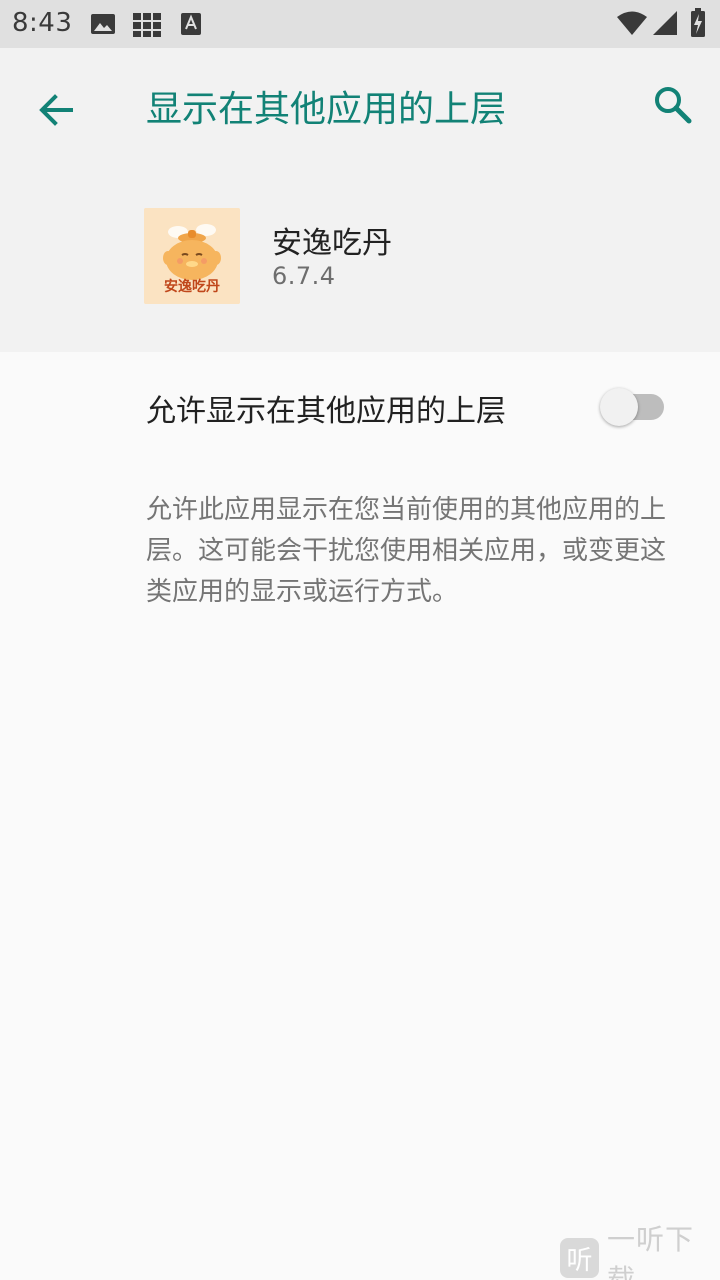 This screenshot has height=1280, width=720. What do you see at coordinates (665, 25) in the screenshot?
I see `signal-icon` at bounding box center [665, 25].